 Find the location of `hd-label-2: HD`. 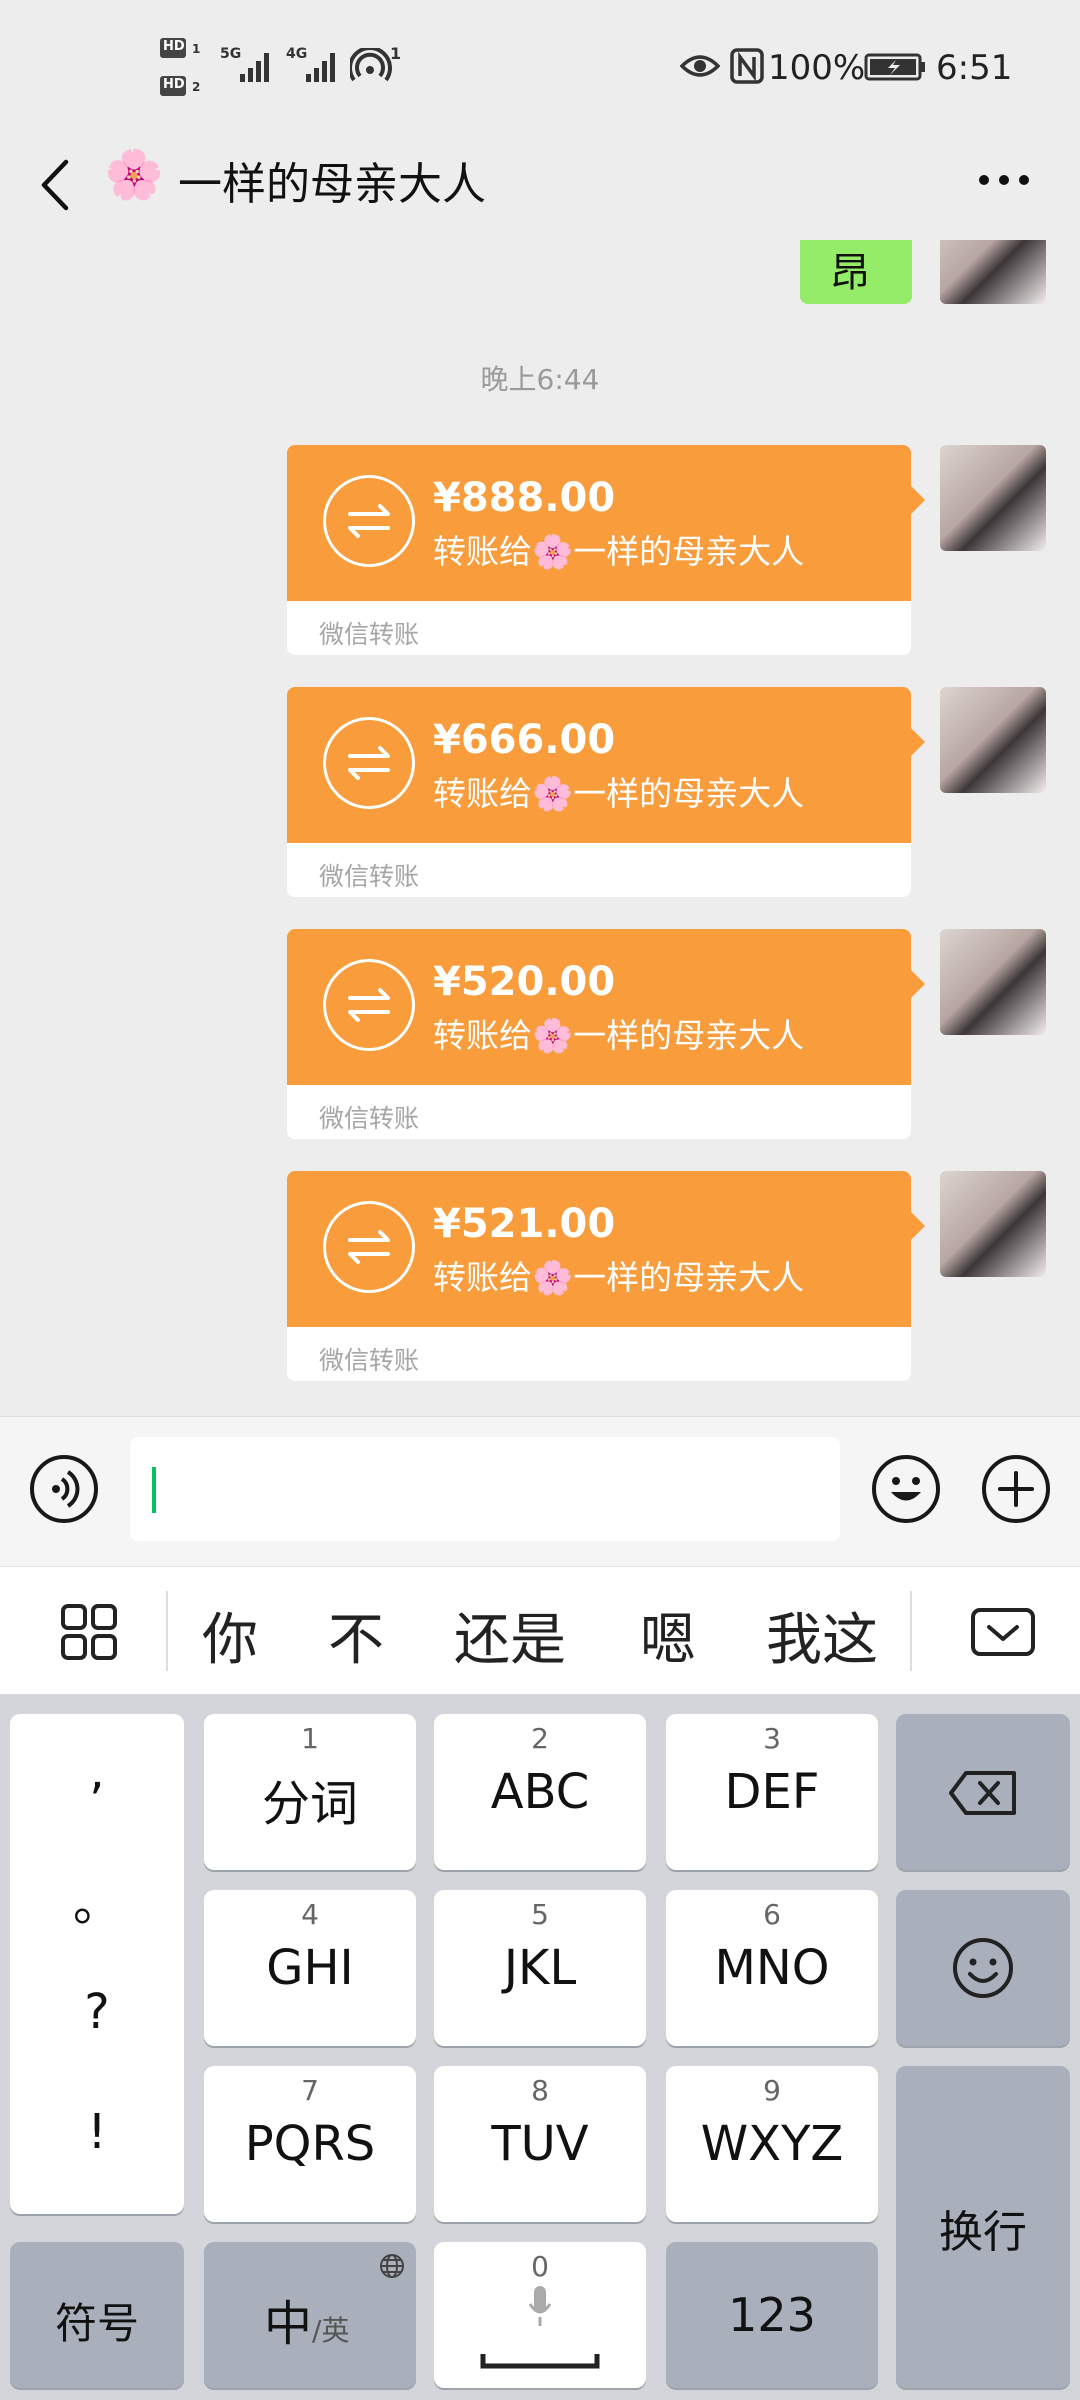

hd-label-2: HD is located at coordinates (174, 84).